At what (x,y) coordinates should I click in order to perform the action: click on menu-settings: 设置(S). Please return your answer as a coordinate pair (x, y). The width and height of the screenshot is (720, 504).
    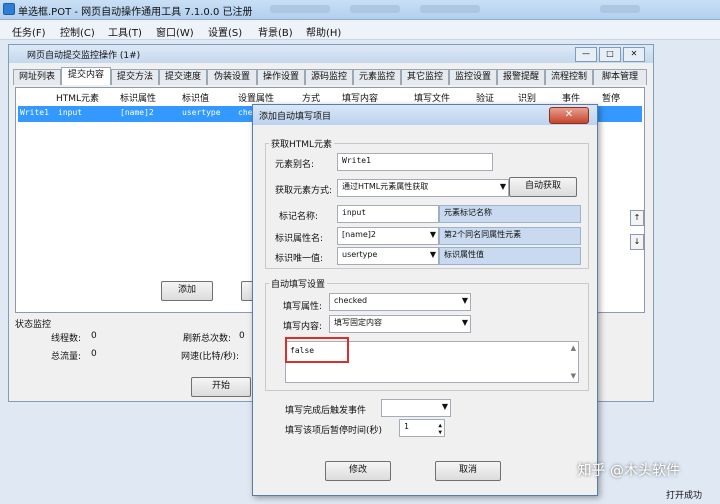
    Looking at the image, I should click on (225, 31).